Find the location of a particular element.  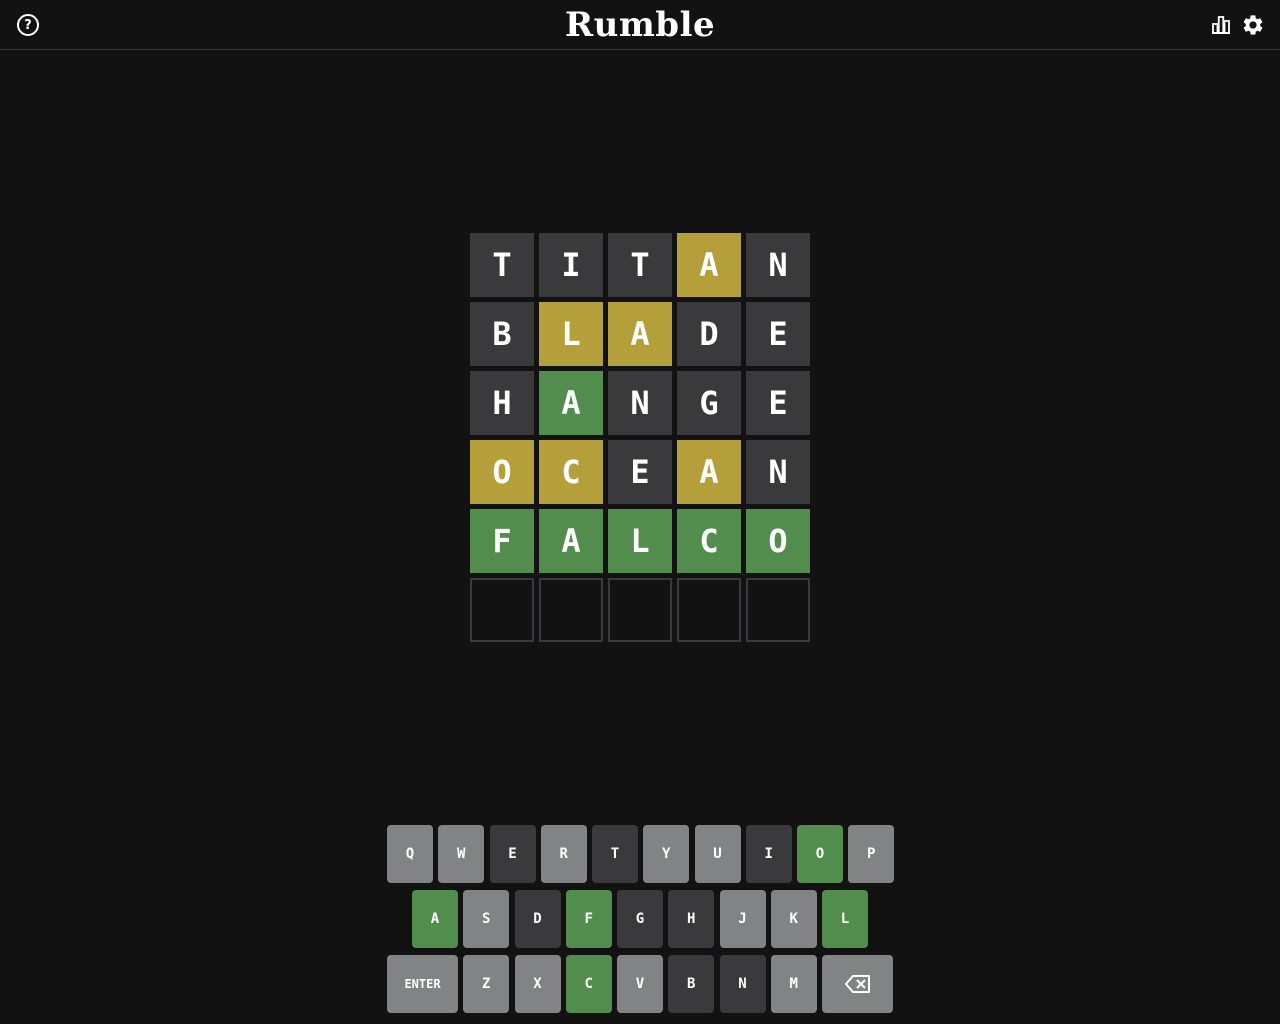

key-z: Z is located at coordinates (486, 984).